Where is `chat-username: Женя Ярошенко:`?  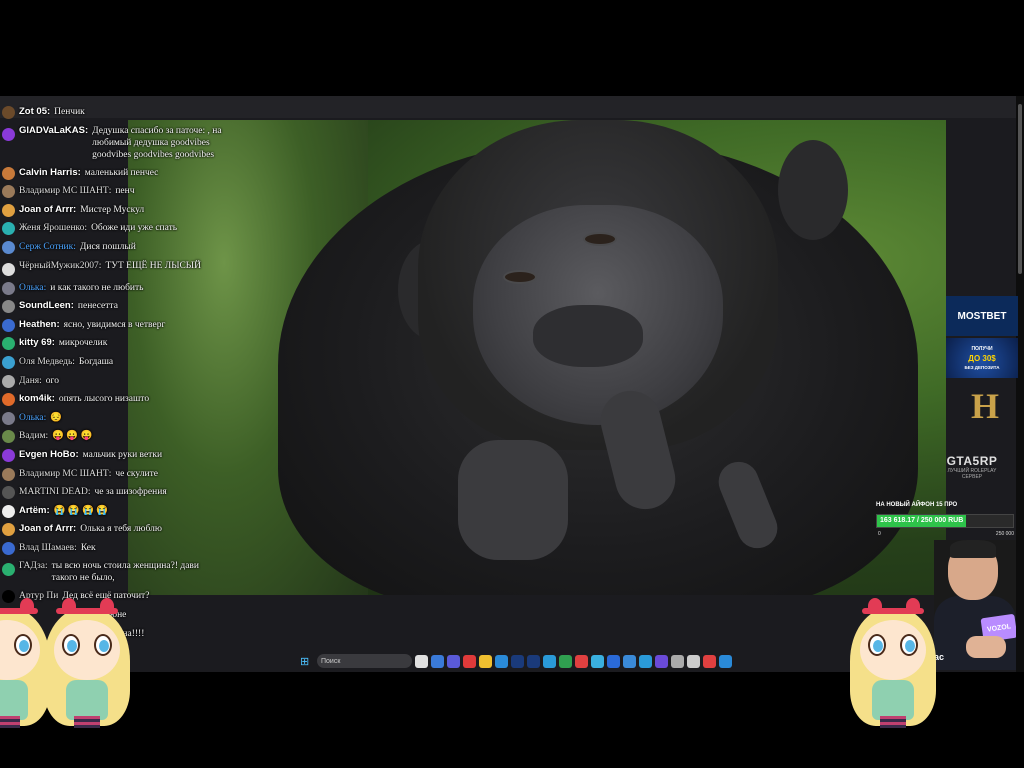
chat-username: Женя Ярошенко: is located at coordinates (53, 228).